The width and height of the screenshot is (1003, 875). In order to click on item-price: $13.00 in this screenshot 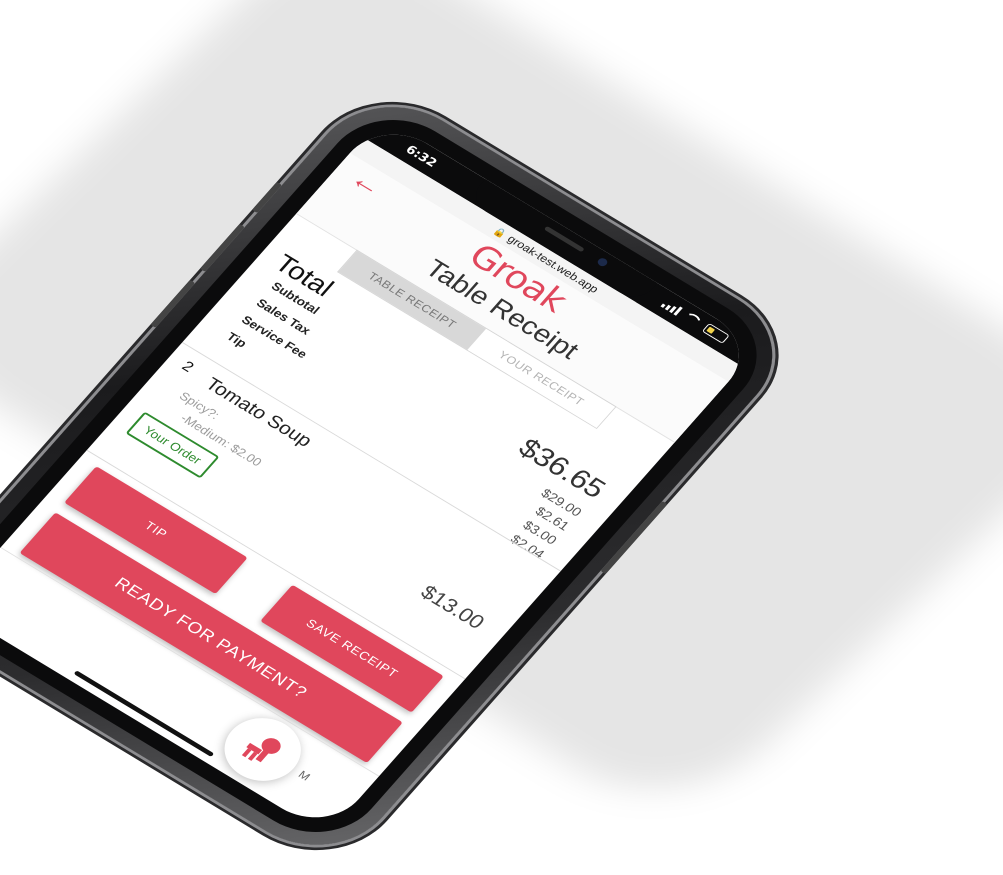, I will do `click(453, 607)`.